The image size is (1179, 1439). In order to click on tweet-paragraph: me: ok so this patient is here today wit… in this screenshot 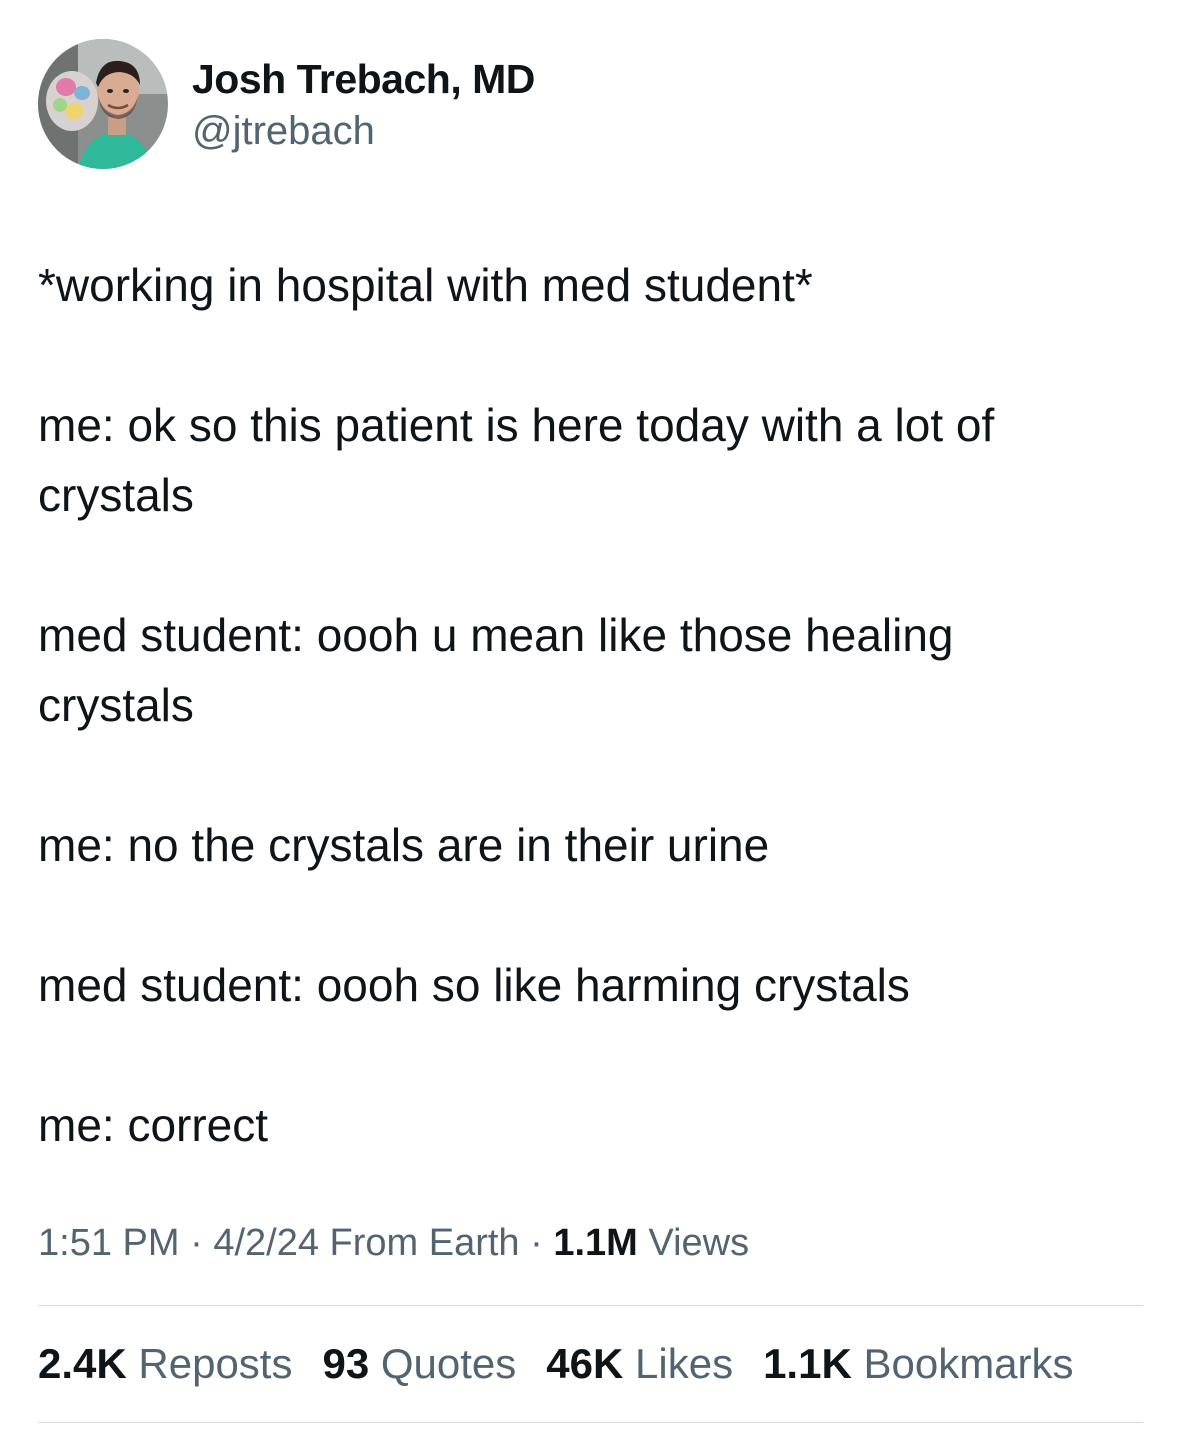, I will do `click(516, 460)`.